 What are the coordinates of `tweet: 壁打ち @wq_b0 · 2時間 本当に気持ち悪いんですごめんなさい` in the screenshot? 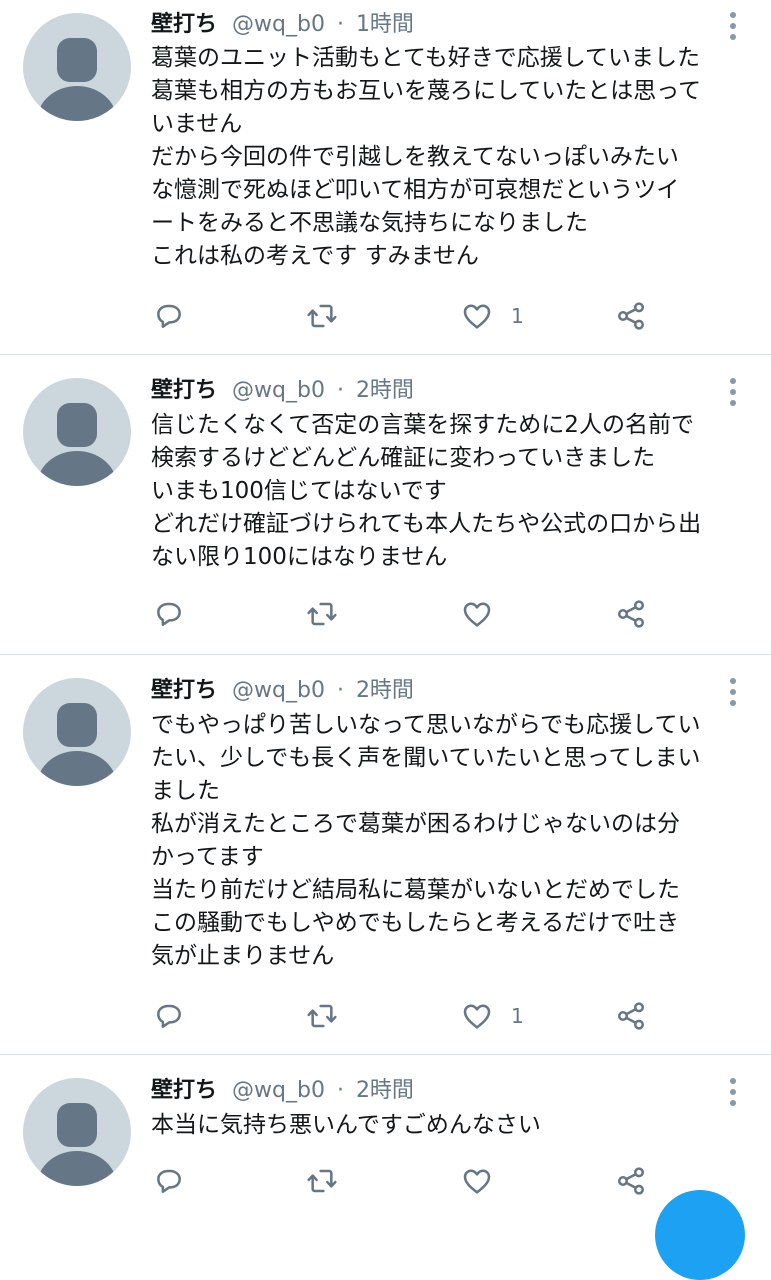 It's located at (385, 1127).